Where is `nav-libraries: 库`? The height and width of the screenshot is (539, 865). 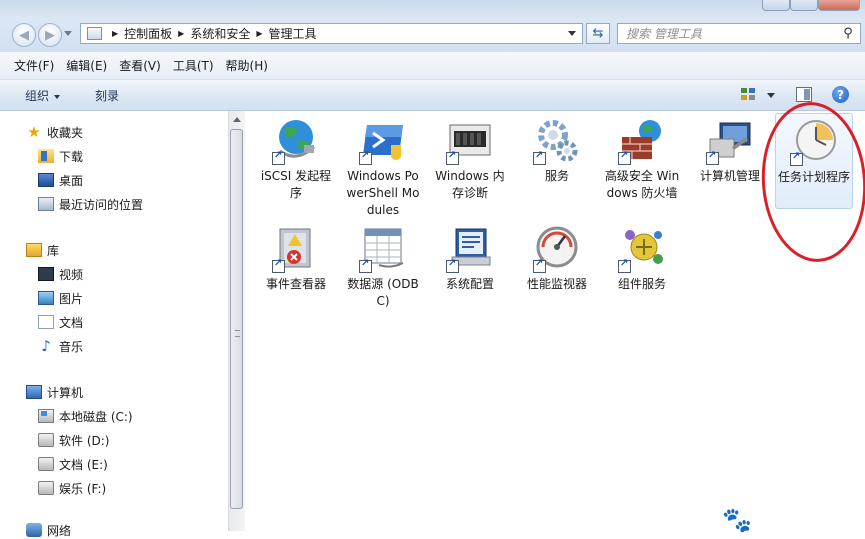 nav-libraries: 库 is located at coordinates (42, 250).